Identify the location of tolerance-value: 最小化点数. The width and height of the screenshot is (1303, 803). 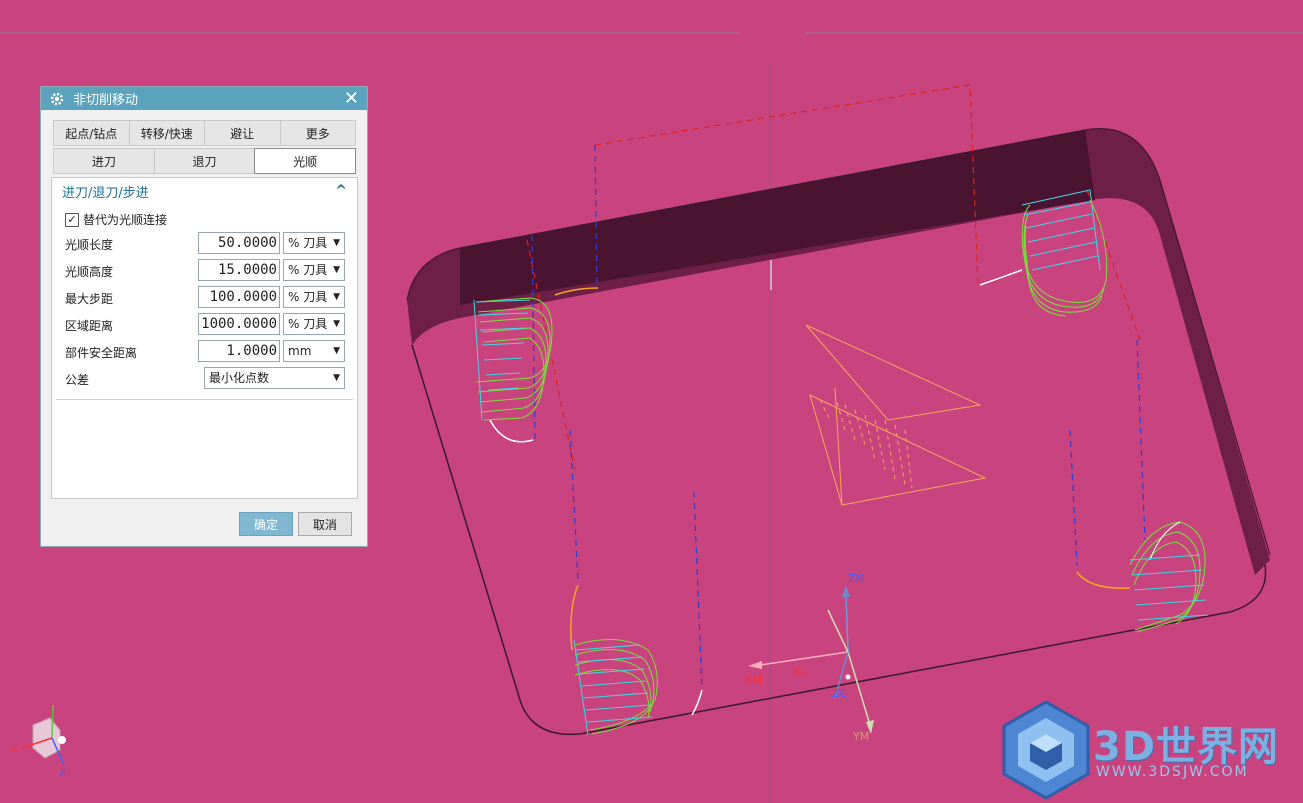
(239, 378).